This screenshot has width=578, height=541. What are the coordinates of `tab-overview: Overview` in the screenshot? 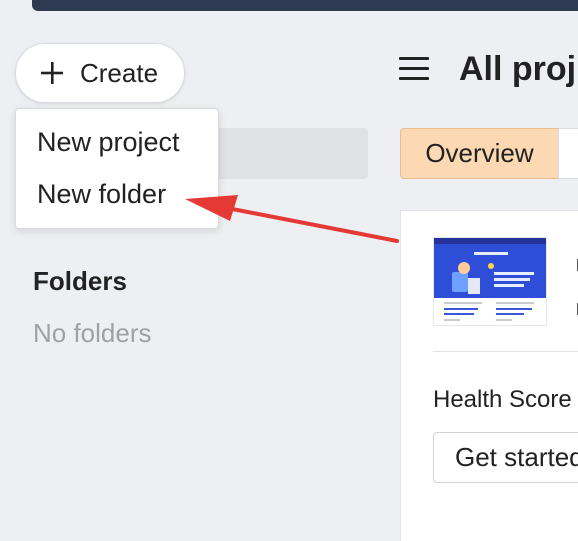 It's located at (479, 153).